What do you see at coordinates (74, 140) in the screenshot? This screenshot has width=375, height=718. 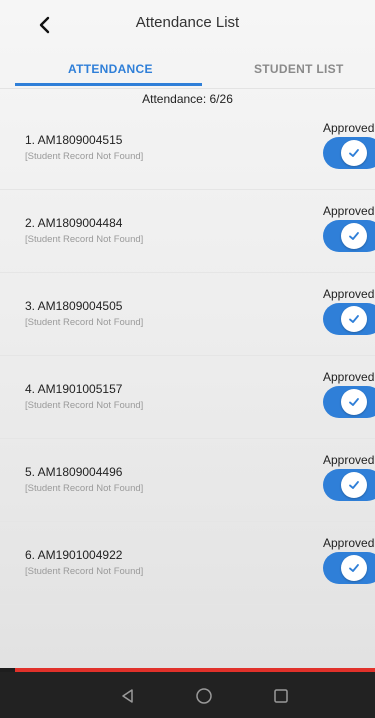 I see `student-id: 1. AM1809004515` at bounding box center [74, 140].